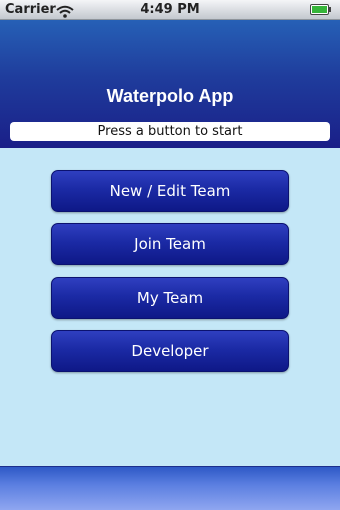  What do you see at coordinates (170, 351) in the screenshot?
I see `developer-button: Developer` at bounding box center [170, 351].